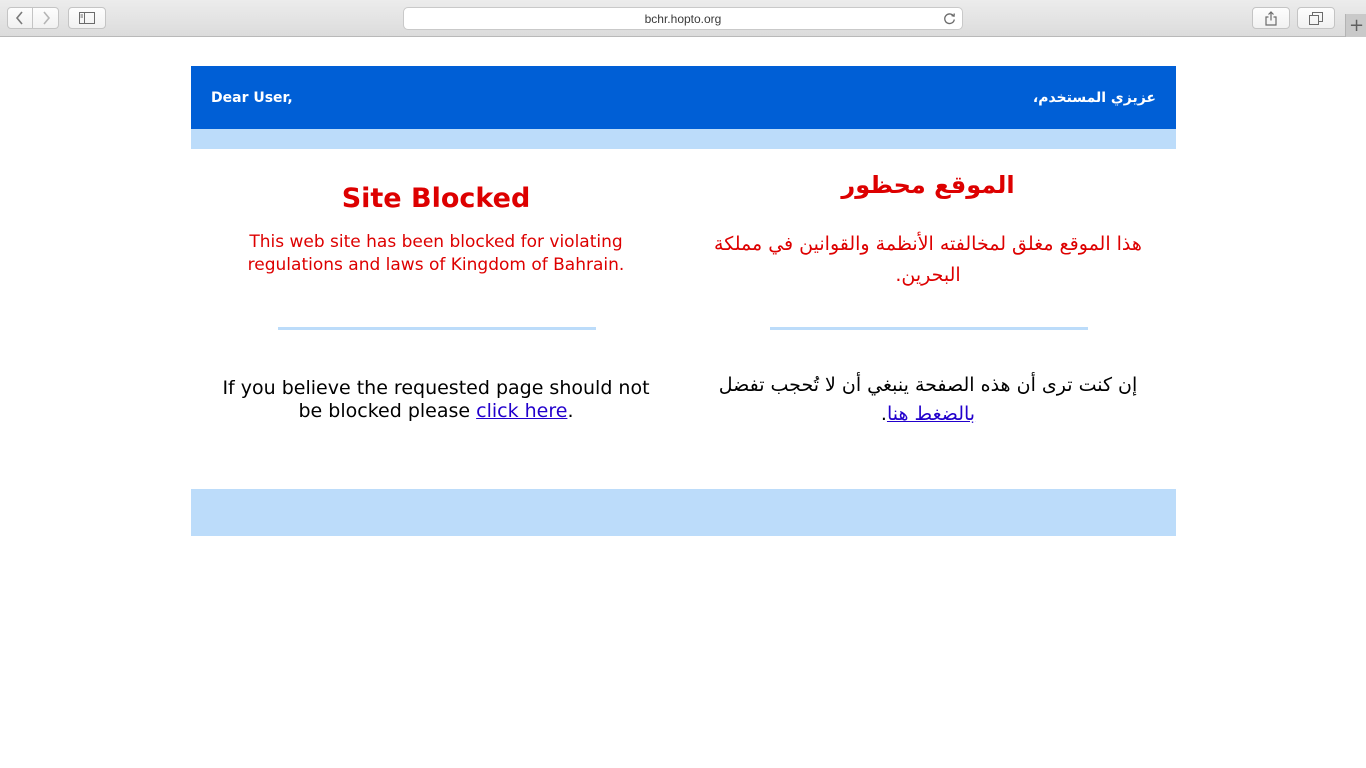 The width and height of the screenshot is (1366, 768). I want to click on forward-button, so click(46, 18).